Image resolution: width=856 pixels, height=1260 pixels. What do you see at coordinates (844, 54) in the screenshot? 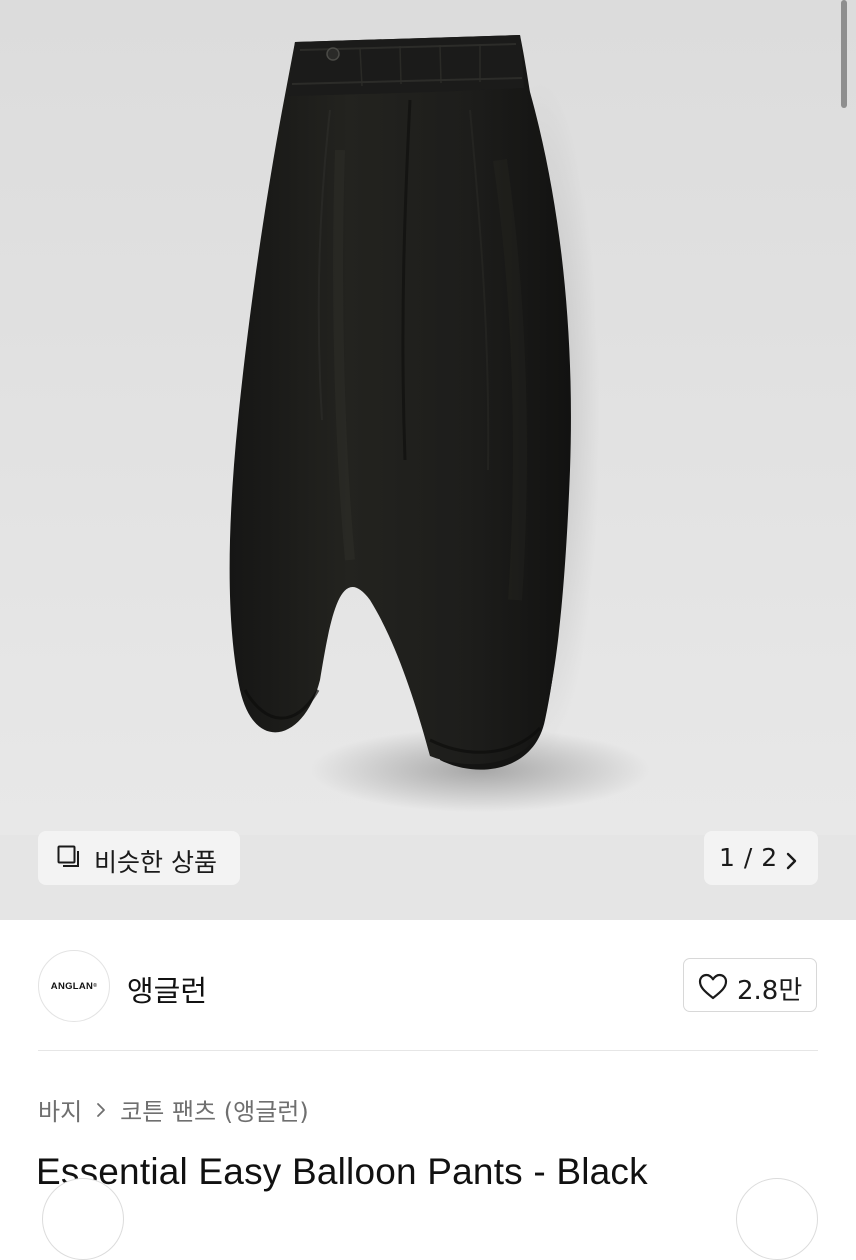
I see `page-scrollbar` at bounding box center [844, 54].